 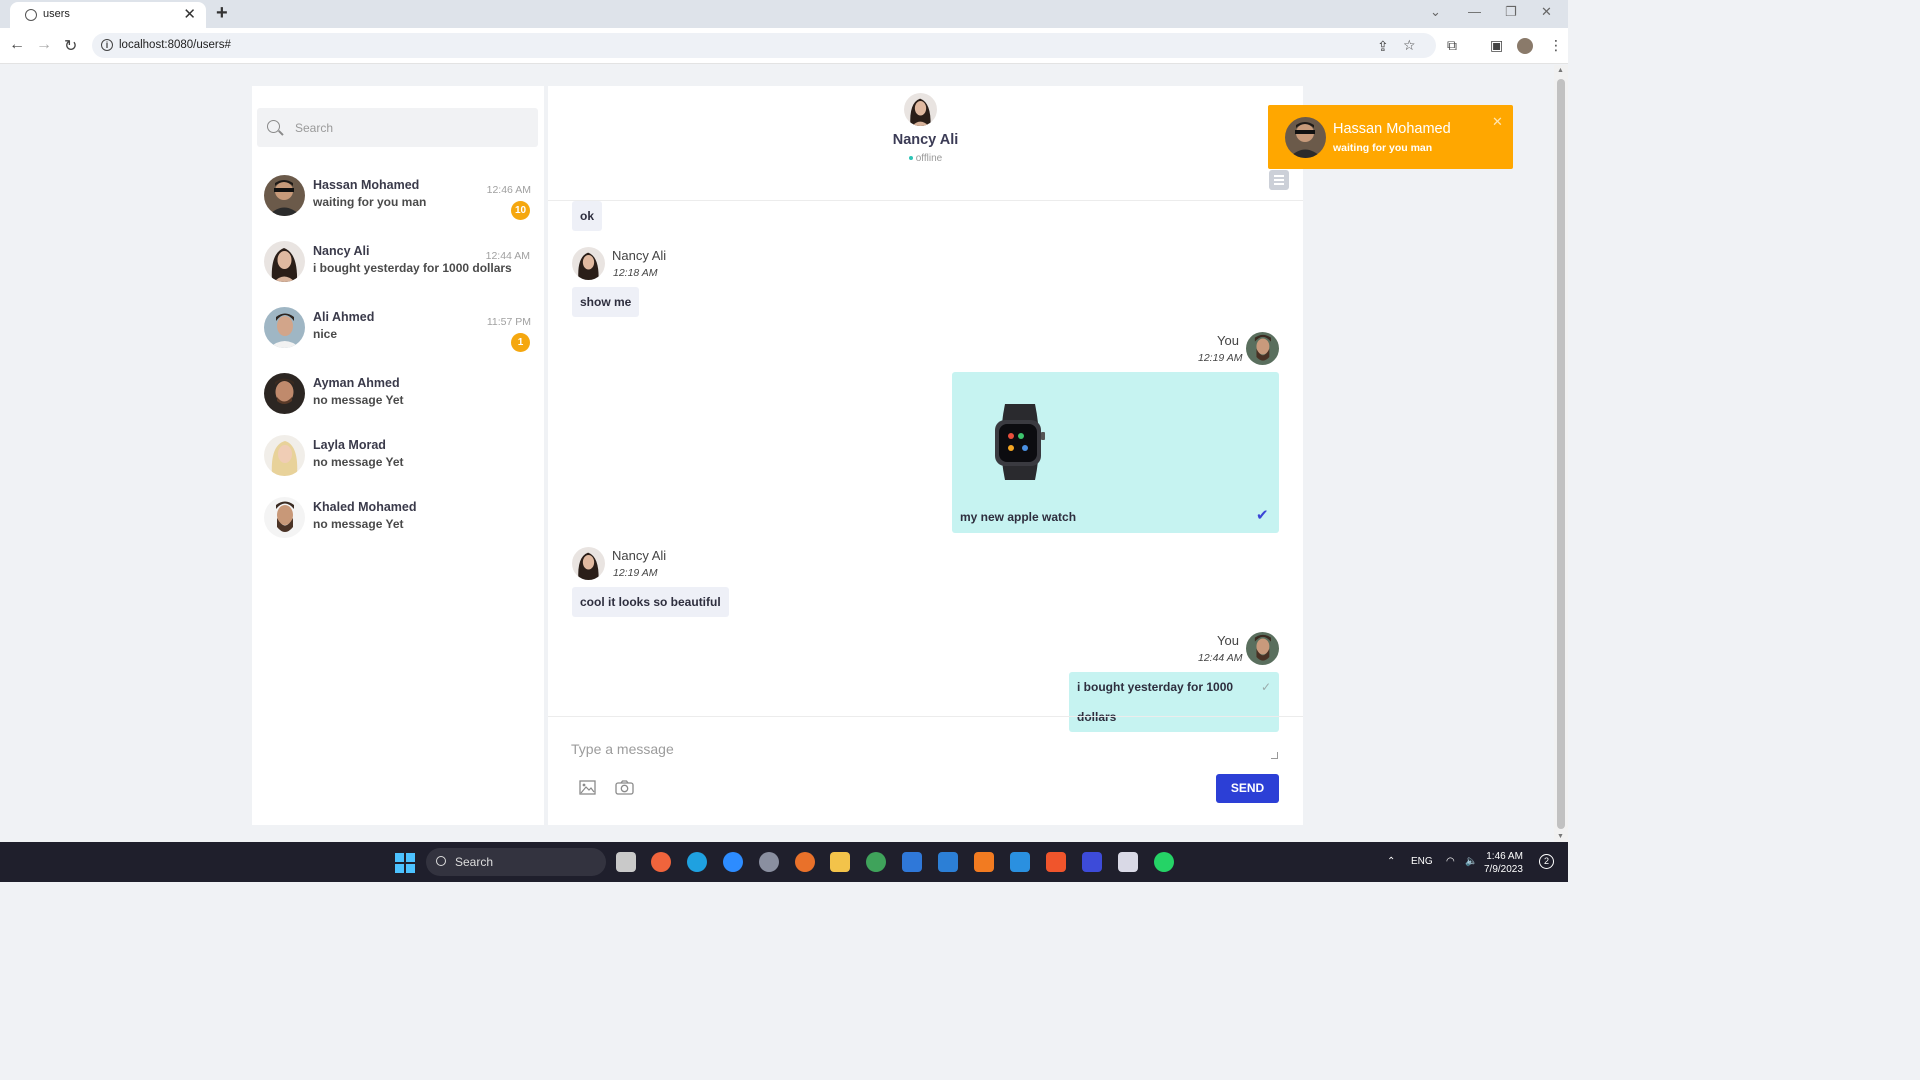 I want to click on contact-status: offline, so click(x=925, y=158).